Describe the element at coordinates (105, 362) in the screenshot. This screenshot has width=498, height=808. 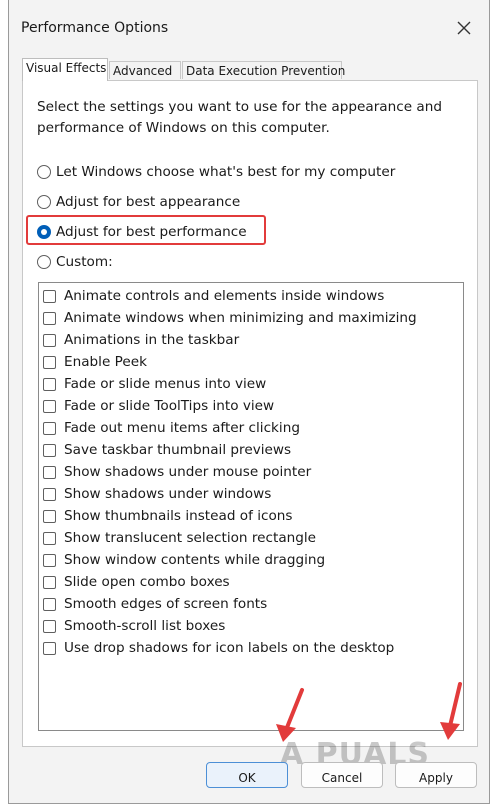
I see `checkbox-label: Enable Peek` at that location.